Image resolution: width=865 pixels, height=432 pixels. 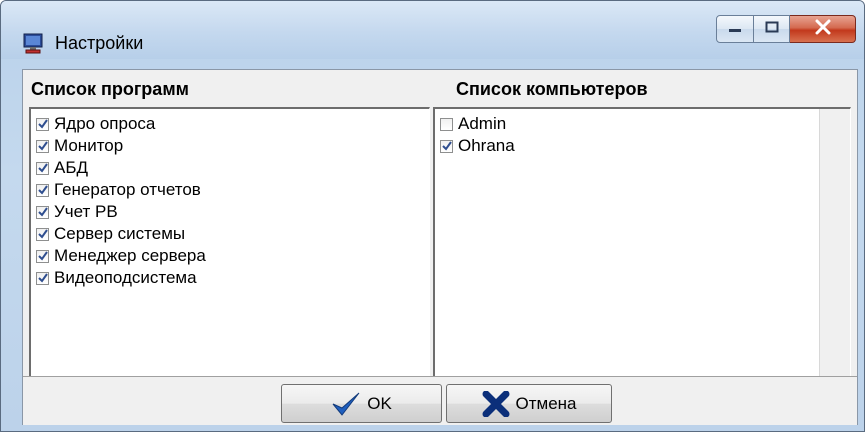 What do you see at coordinates (379, 403) in the screenshot?
I see `ok-label: OK` at bounding box center [379, 403].